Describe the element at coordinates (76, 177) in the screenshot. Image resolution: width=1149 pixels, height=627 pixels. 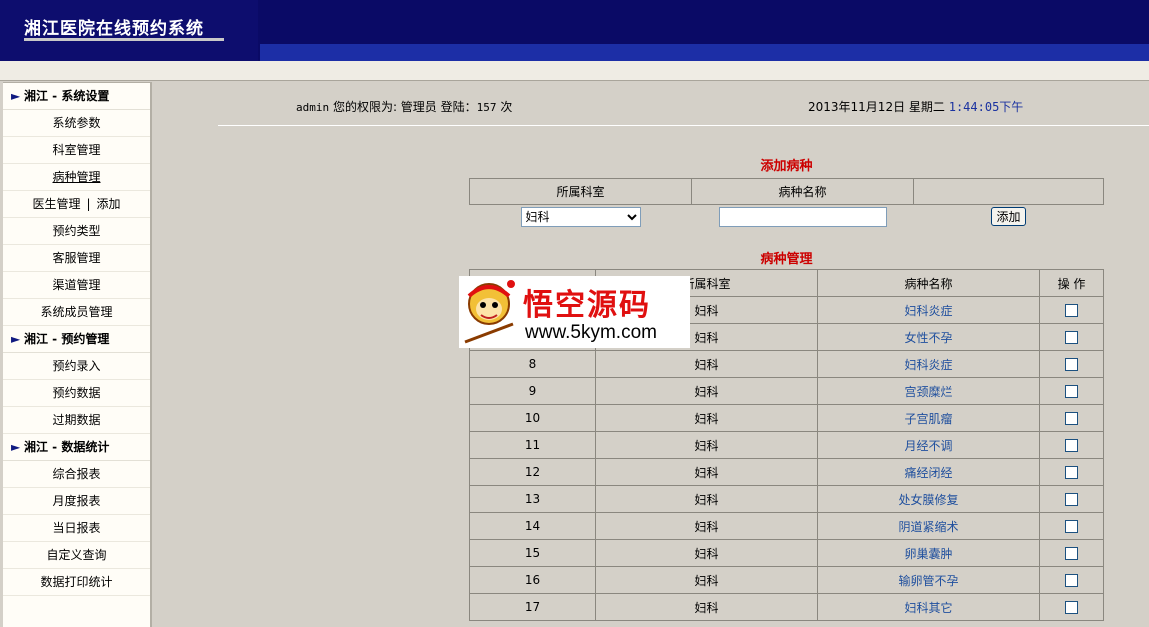
I see `sidebar-item-disease-mgmt: 病种管理` at that location.